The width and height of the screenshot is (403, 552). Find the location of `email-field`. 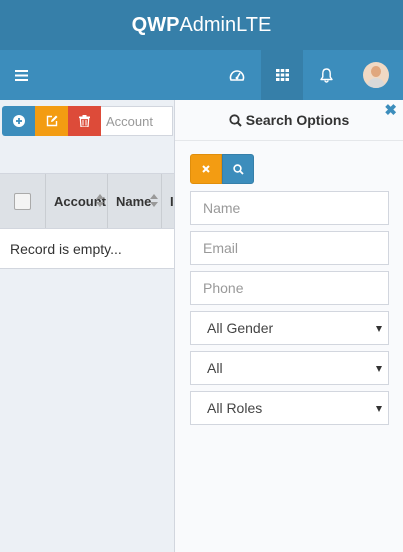

email-field is located at coordinates (289, 248).